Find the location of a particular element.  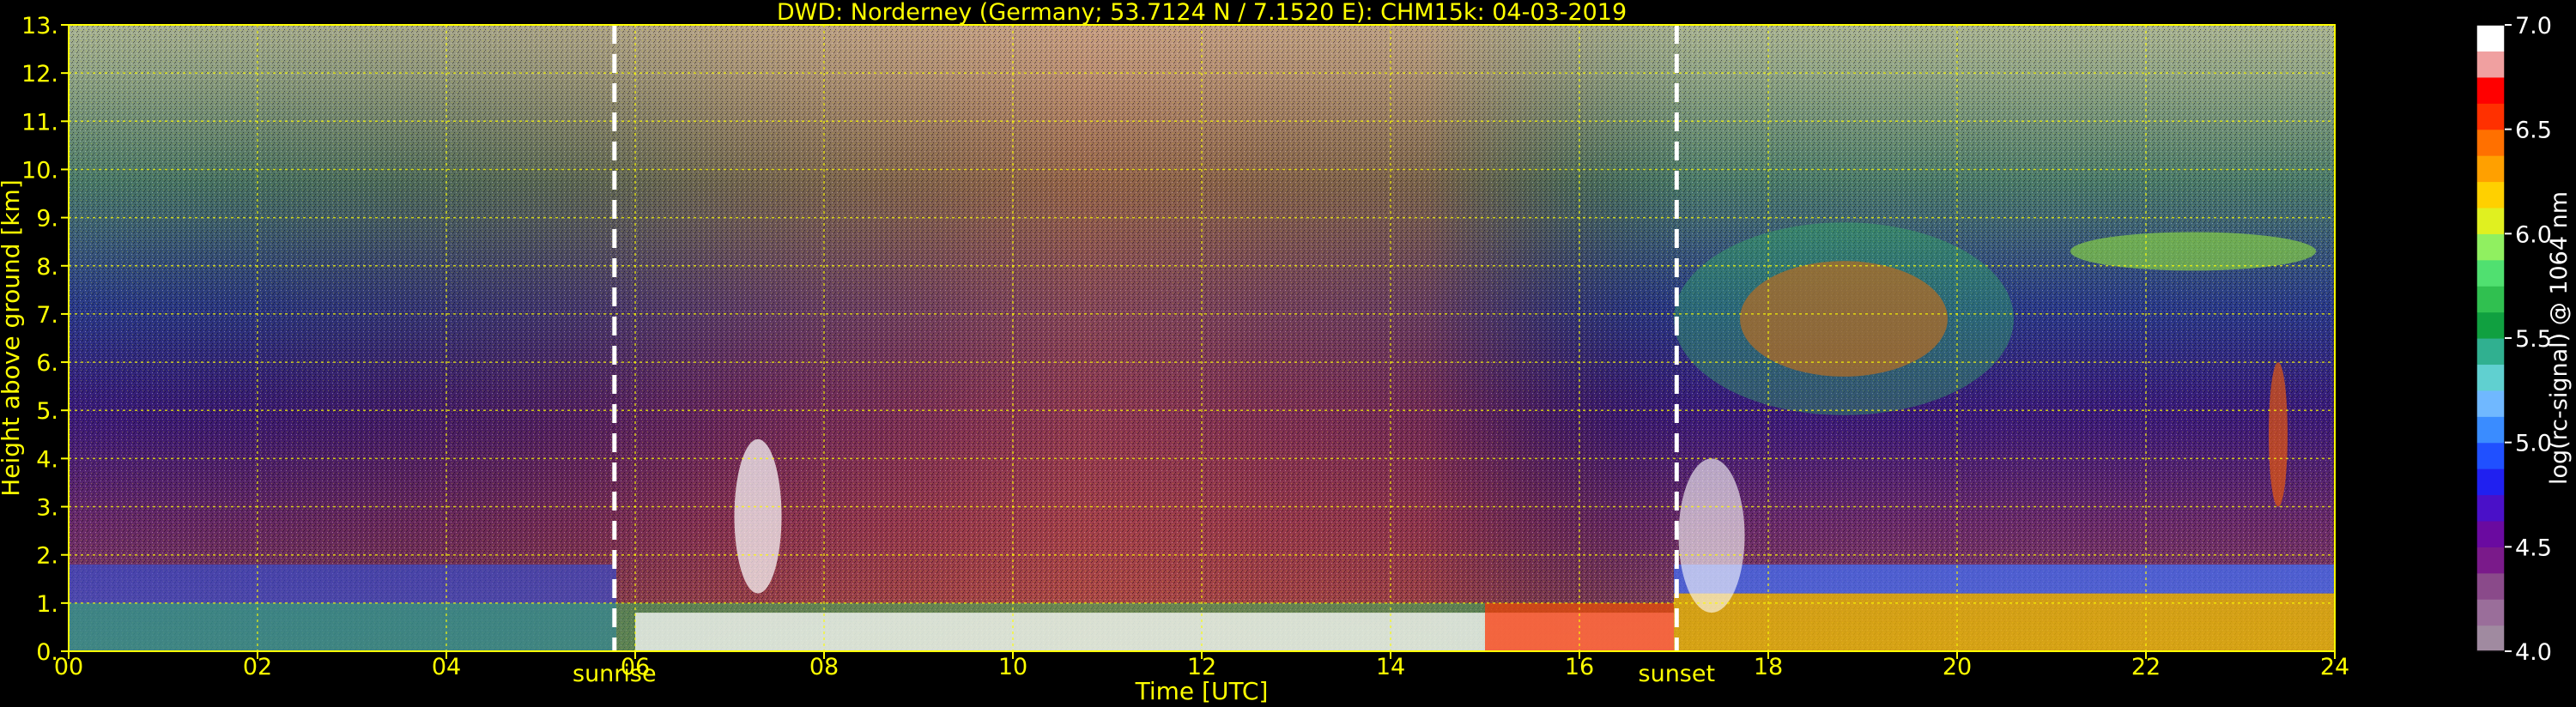

y-tick-label: 12. is located at coordinates (39, 75).